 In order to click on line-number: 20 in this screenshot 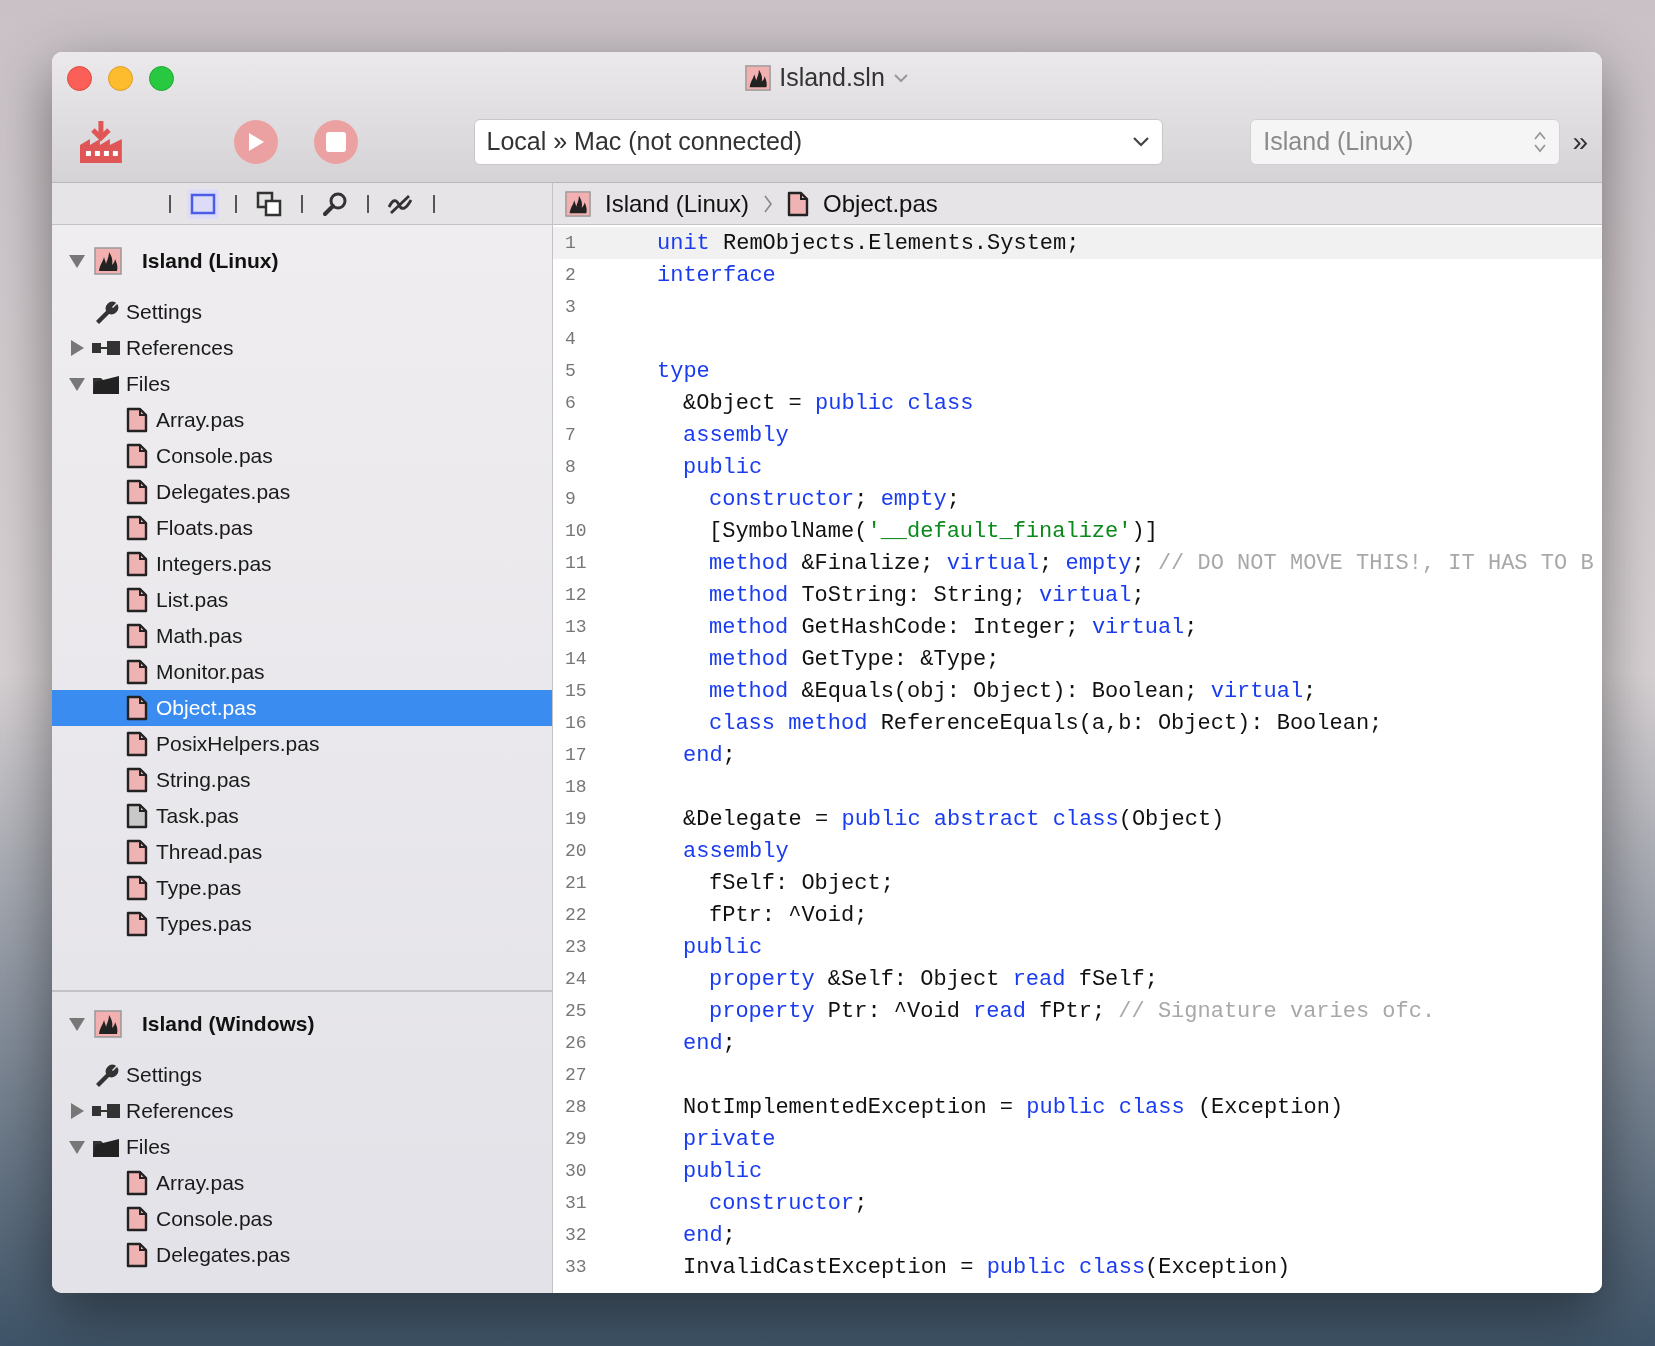, I will do `click(576, 851)`.